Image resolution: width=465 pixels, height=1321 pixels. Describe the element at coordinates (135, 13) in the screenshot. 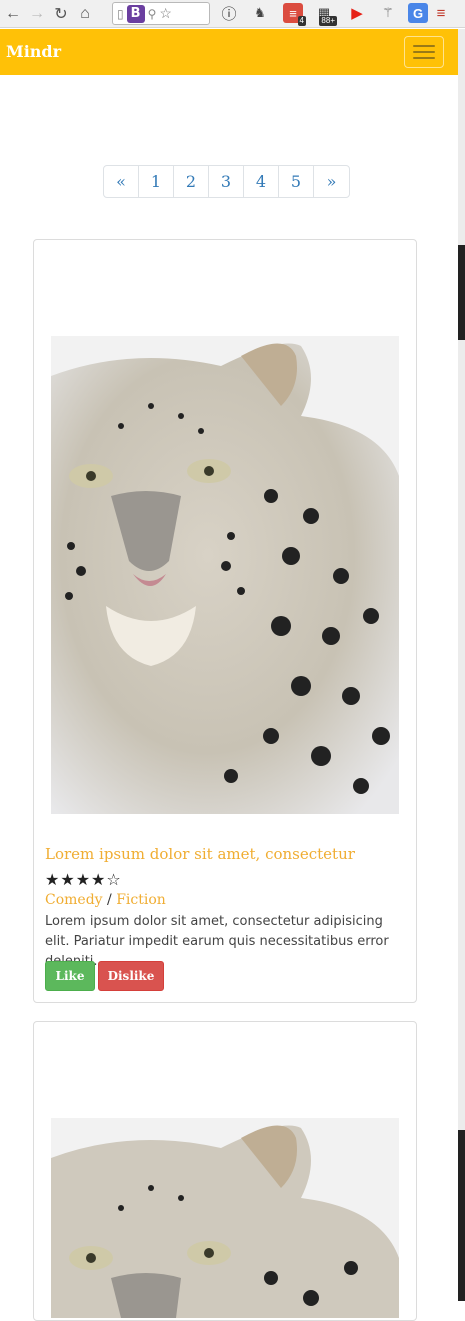

I see `bookmark-b-icon: B` at that location.